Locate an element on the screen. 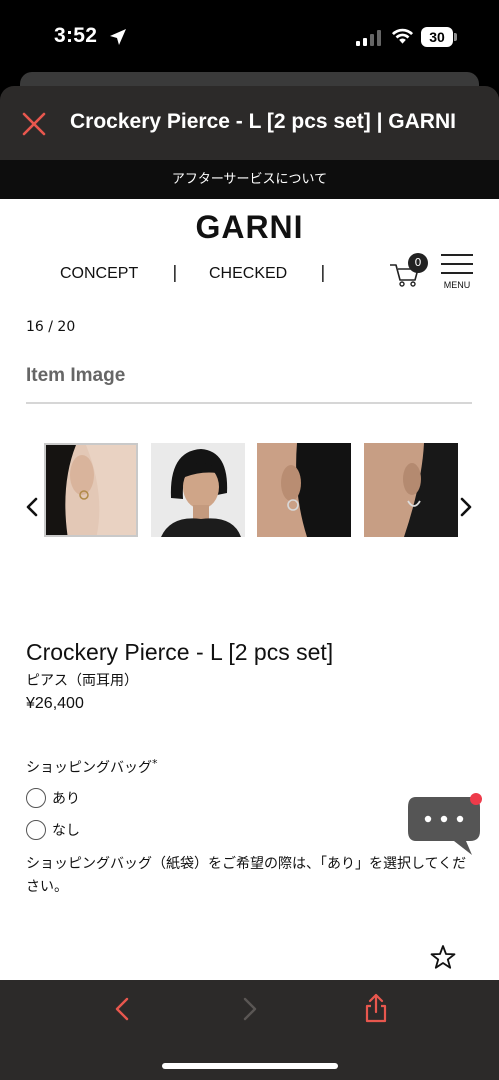 Image resolution: width=499 pixels, height=1080 pixels. image-counter: 16 / 20 is located at coordinates (51, 327).